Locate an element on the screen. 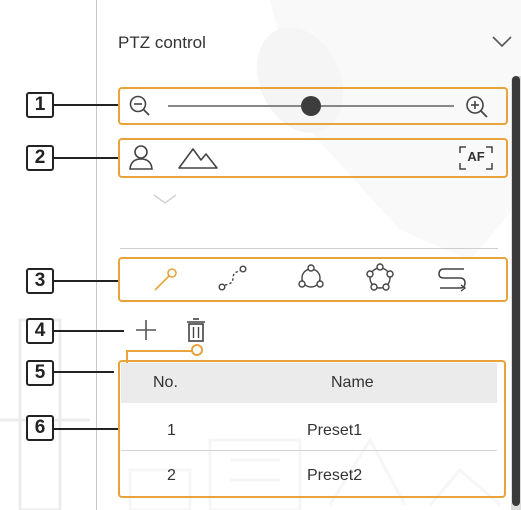  column-header-name: Name is located at coordinates (352, 382).